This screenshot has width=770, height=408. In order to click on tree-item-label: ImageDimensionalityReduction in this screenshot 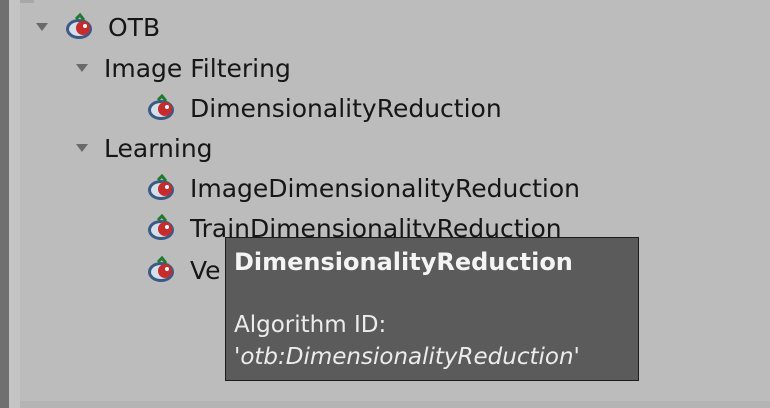, I will do `click(385, 188)`.